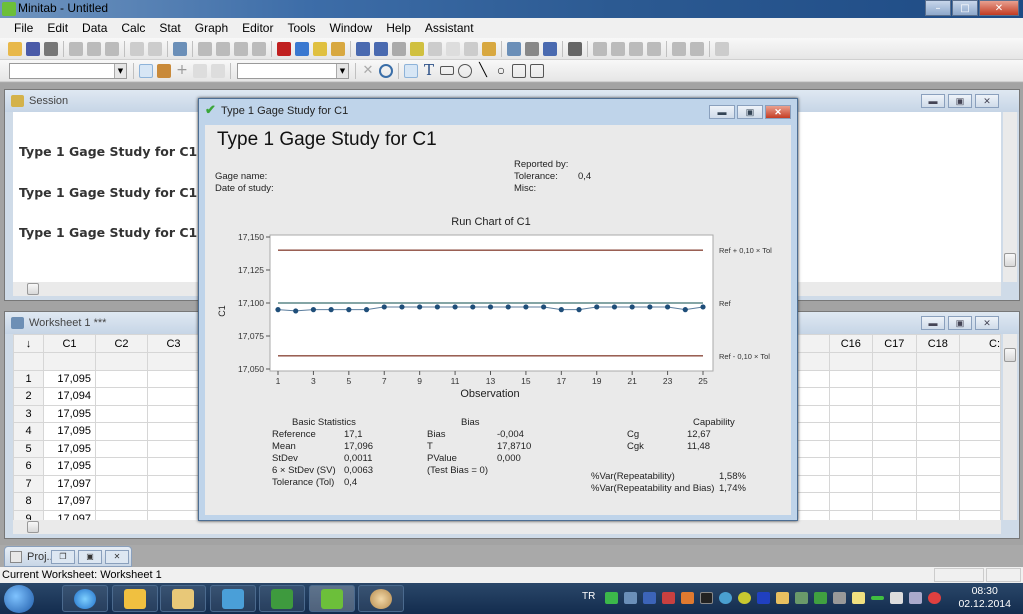 Image resolution: width=1023 pixels, height=614 pixels. I want to click on menu-tools: Tools, so click(301, 28).